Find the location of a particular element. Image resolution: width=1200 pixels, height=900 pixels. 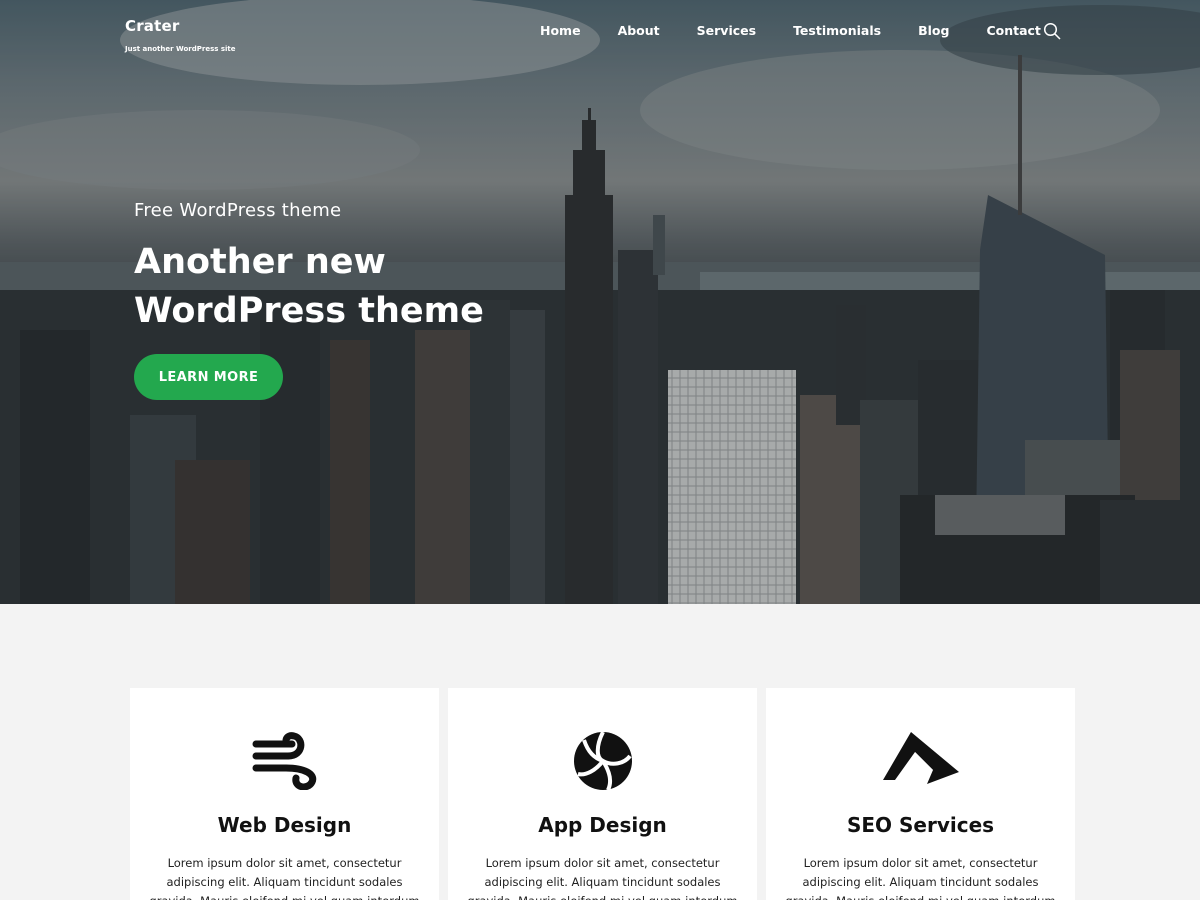

service-title: Web Design is located at coordinates (284, 825).